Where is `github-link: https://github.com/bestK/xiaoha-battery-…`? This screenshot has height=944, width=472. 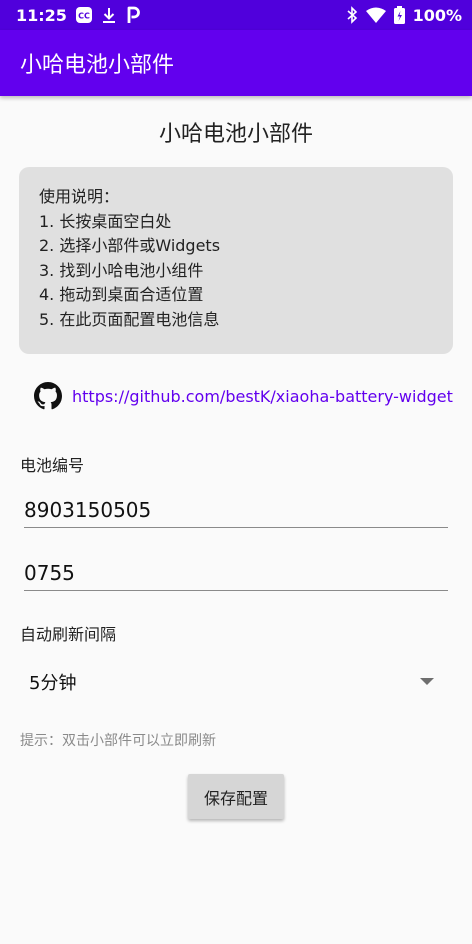
github-link: https://github.com/bestK/xiaoha-battery-… is located at coordinates (262, 396).